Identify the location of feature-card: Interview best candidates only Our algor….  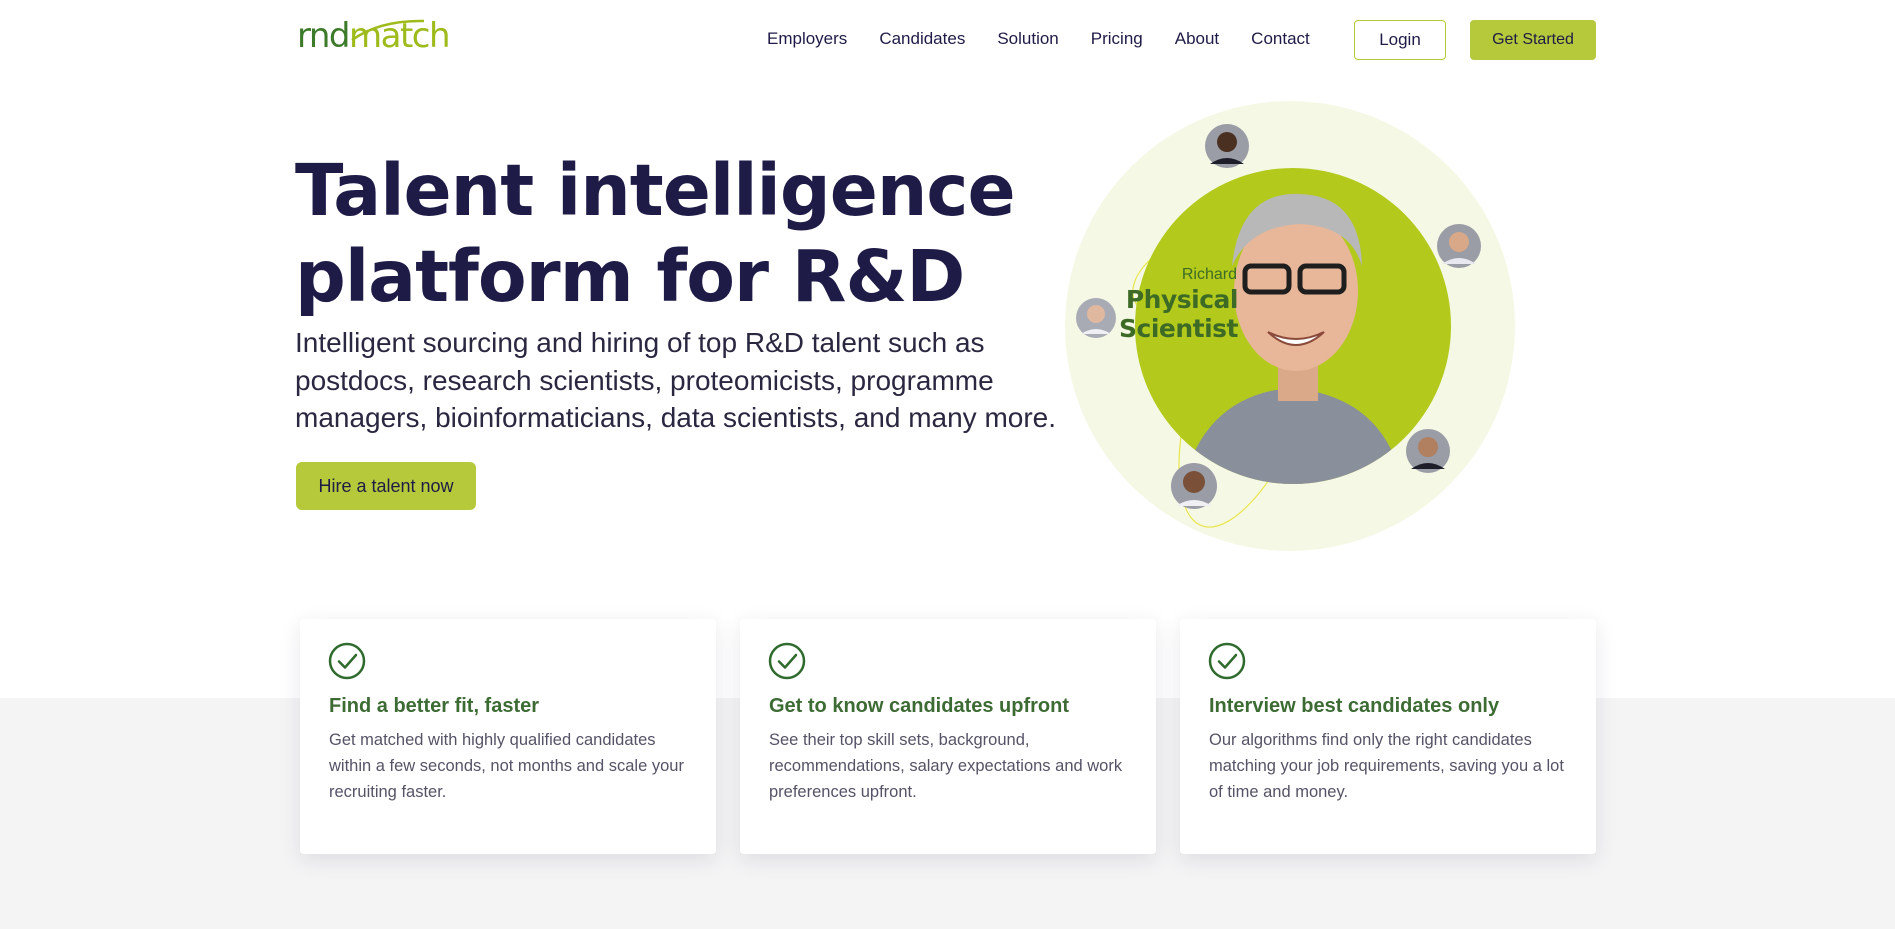
(1388, 736).